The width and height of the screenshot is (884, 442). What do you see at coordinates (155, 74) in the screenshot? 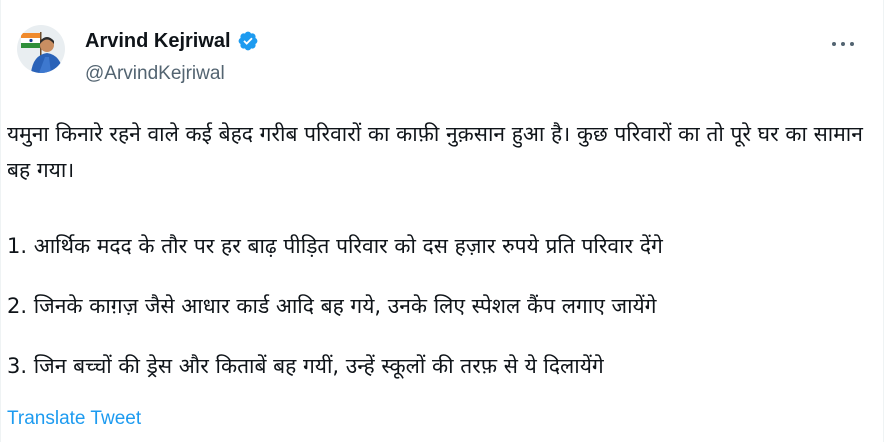
I see `author-handle: @ArvindKejriwal` at bounding box center [155, 74].